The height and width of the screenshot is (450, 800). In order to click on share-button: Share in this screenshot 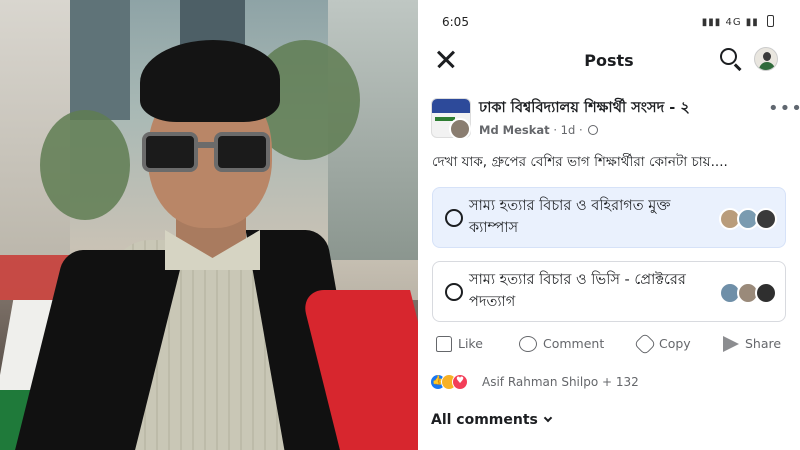, I will do `click(752, 344)`.